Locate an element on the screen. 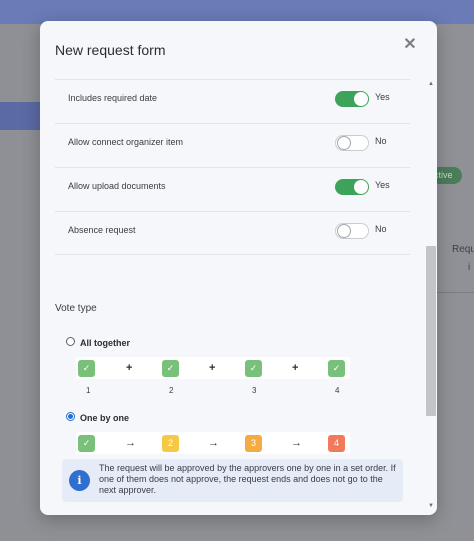  setting-row-absence-request: Absence request No is located at coordinates (232, 233).